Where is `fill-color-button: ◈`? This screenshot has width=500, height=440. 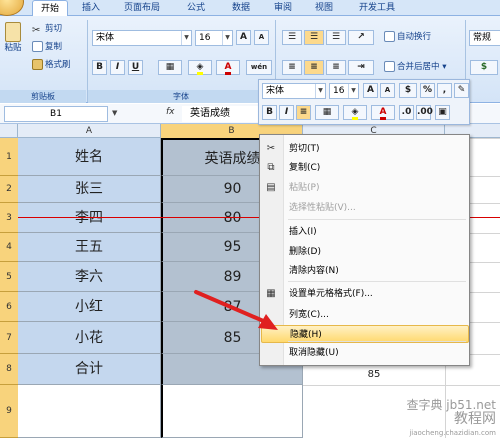 fill-color-button: ◈ is located at coordinates (200, 67).